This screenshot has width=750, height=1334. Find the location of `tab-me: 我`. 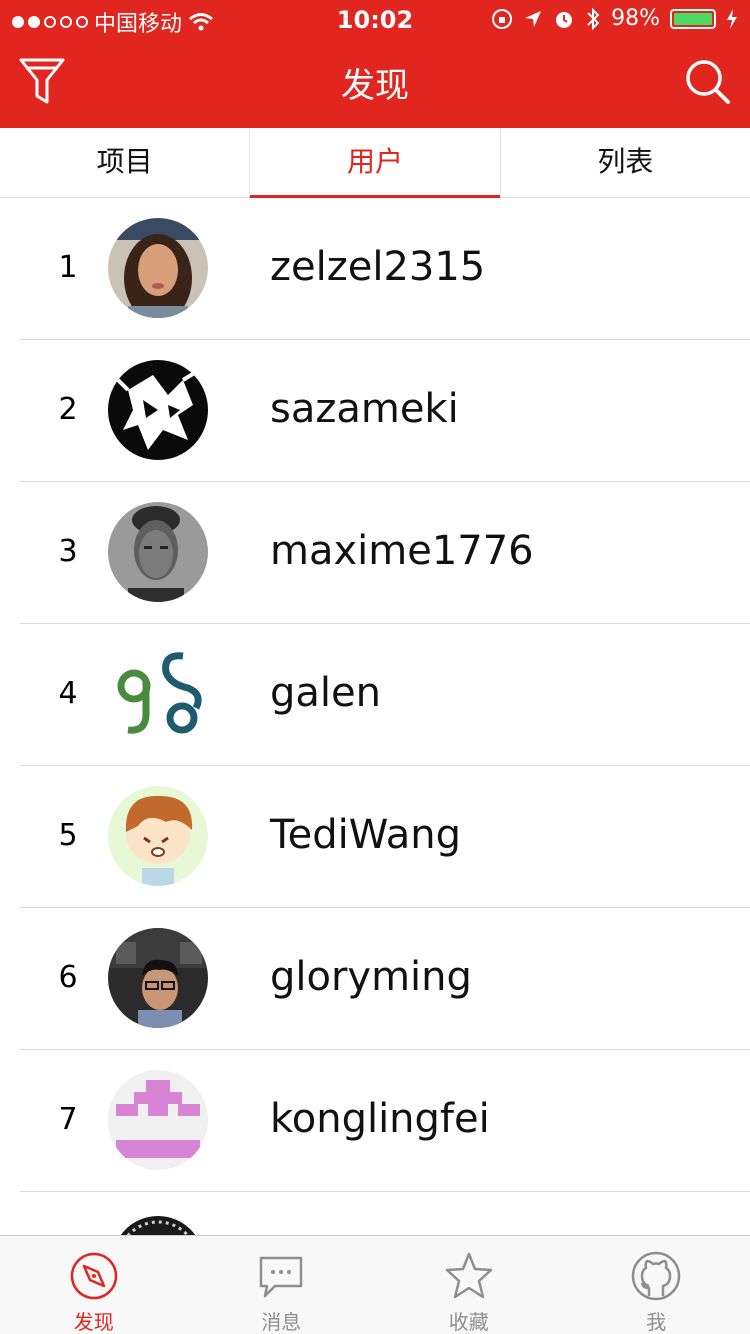

tab-me: 我 is located at coordinates (656, 1285).